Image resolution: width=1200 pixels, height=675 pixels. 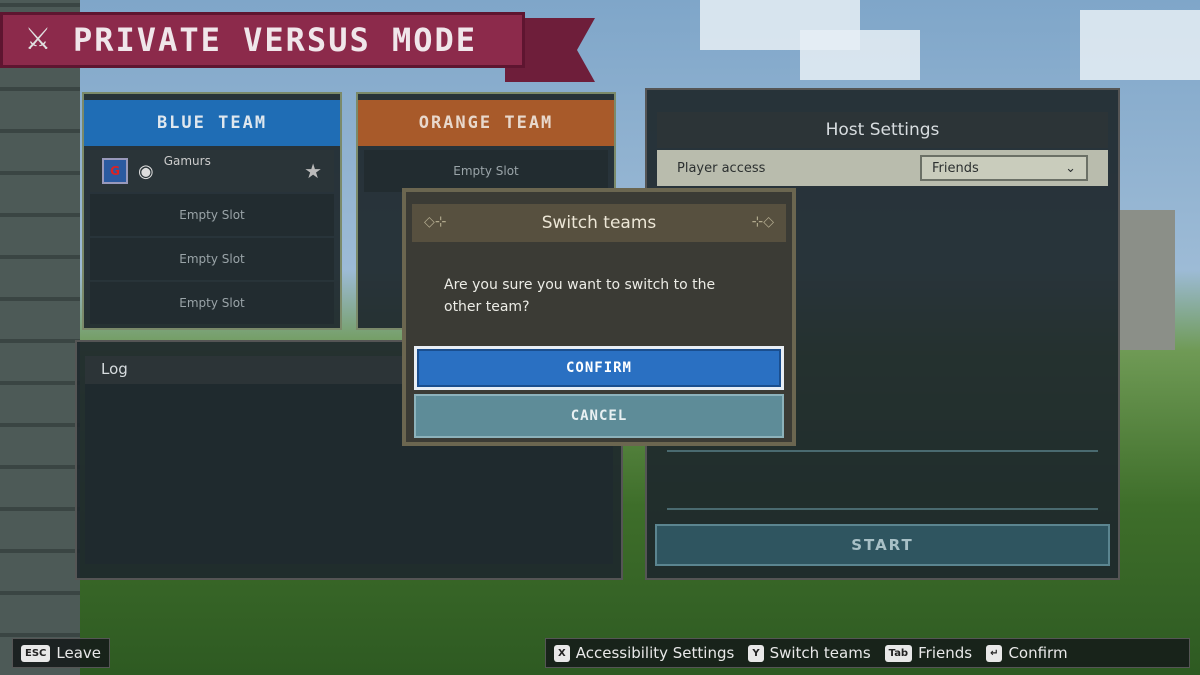 What do you see at coordinates (882, 130) in the screenshot?
I see `host-settings-header: Host Settings` at bounding box center [882, 130].